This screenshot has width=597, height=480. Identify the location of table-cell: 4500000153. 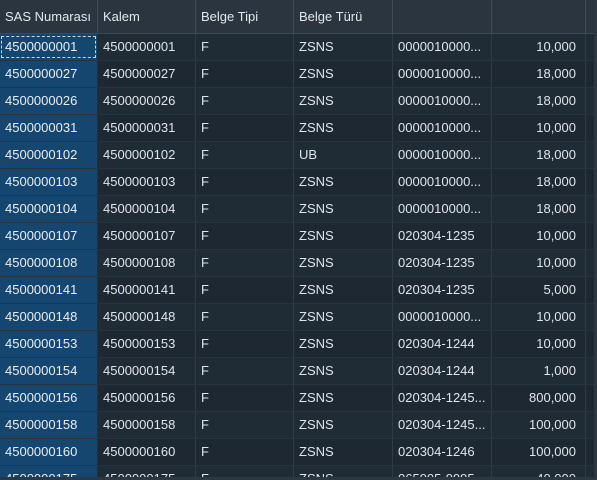
(49, 344).